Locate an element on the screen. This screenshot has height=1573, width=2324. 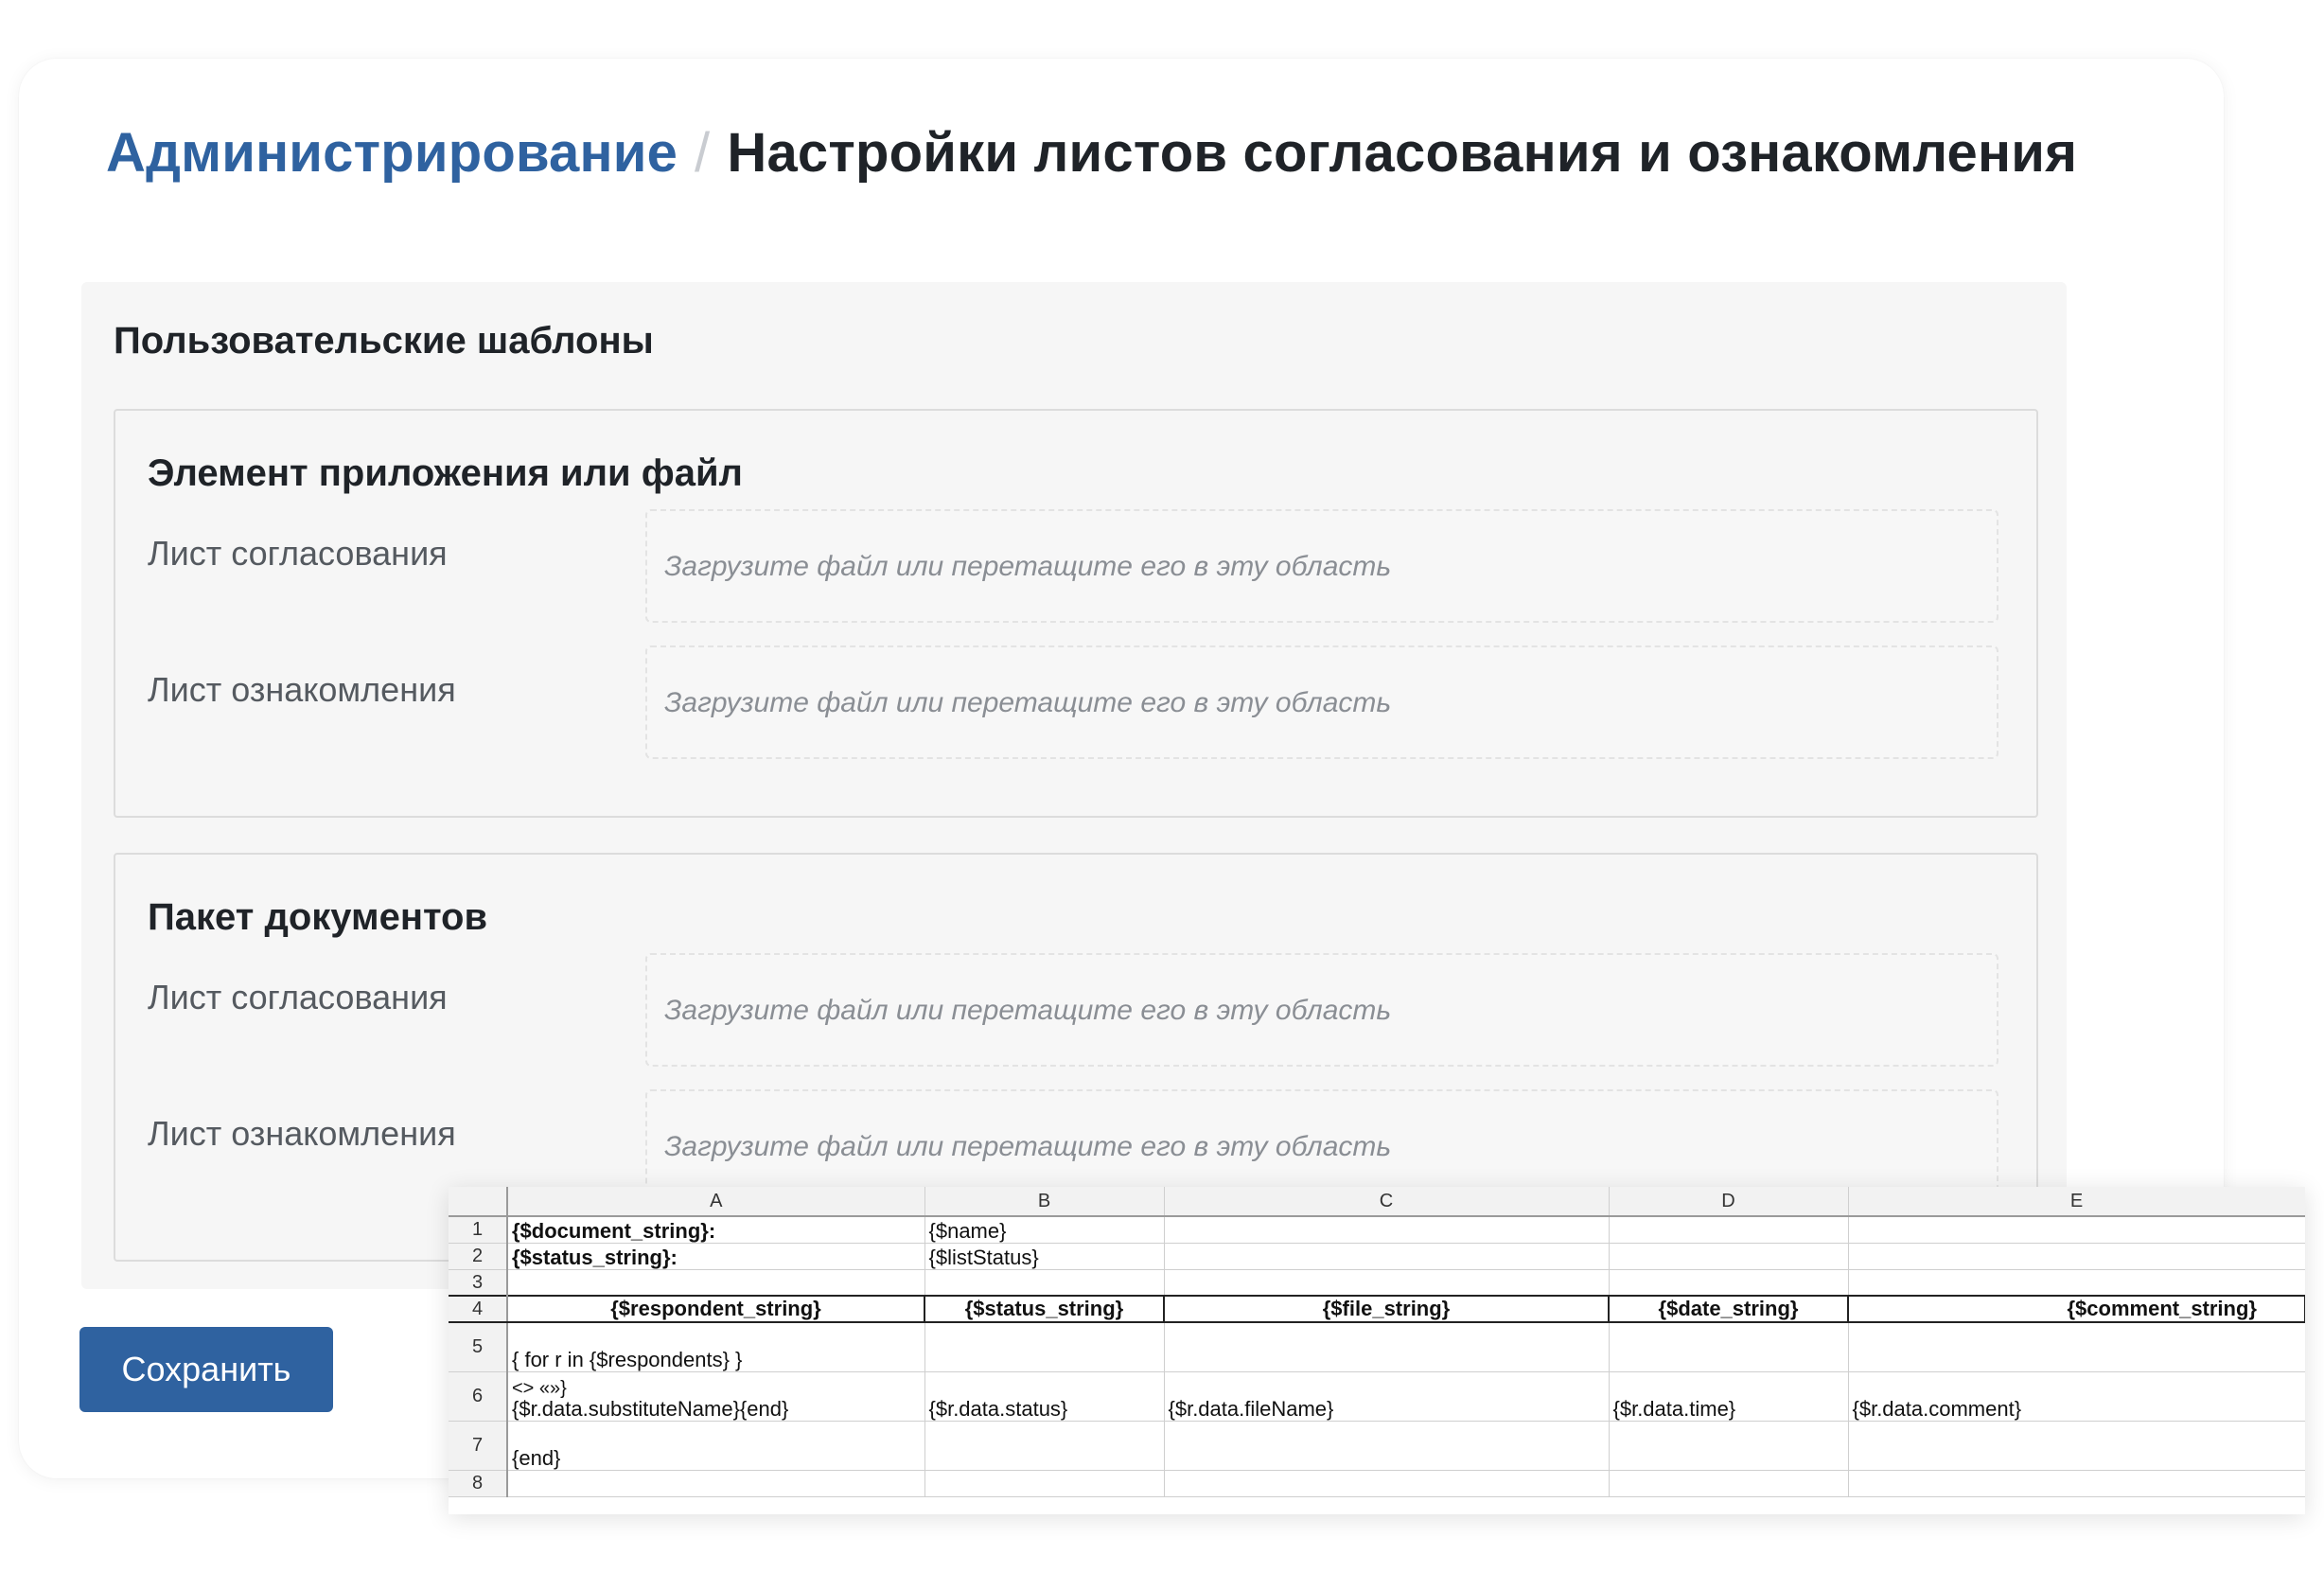
cell-a6-line2: {$r.data.substituteName}{end} is located at coordinates (650, 1408).